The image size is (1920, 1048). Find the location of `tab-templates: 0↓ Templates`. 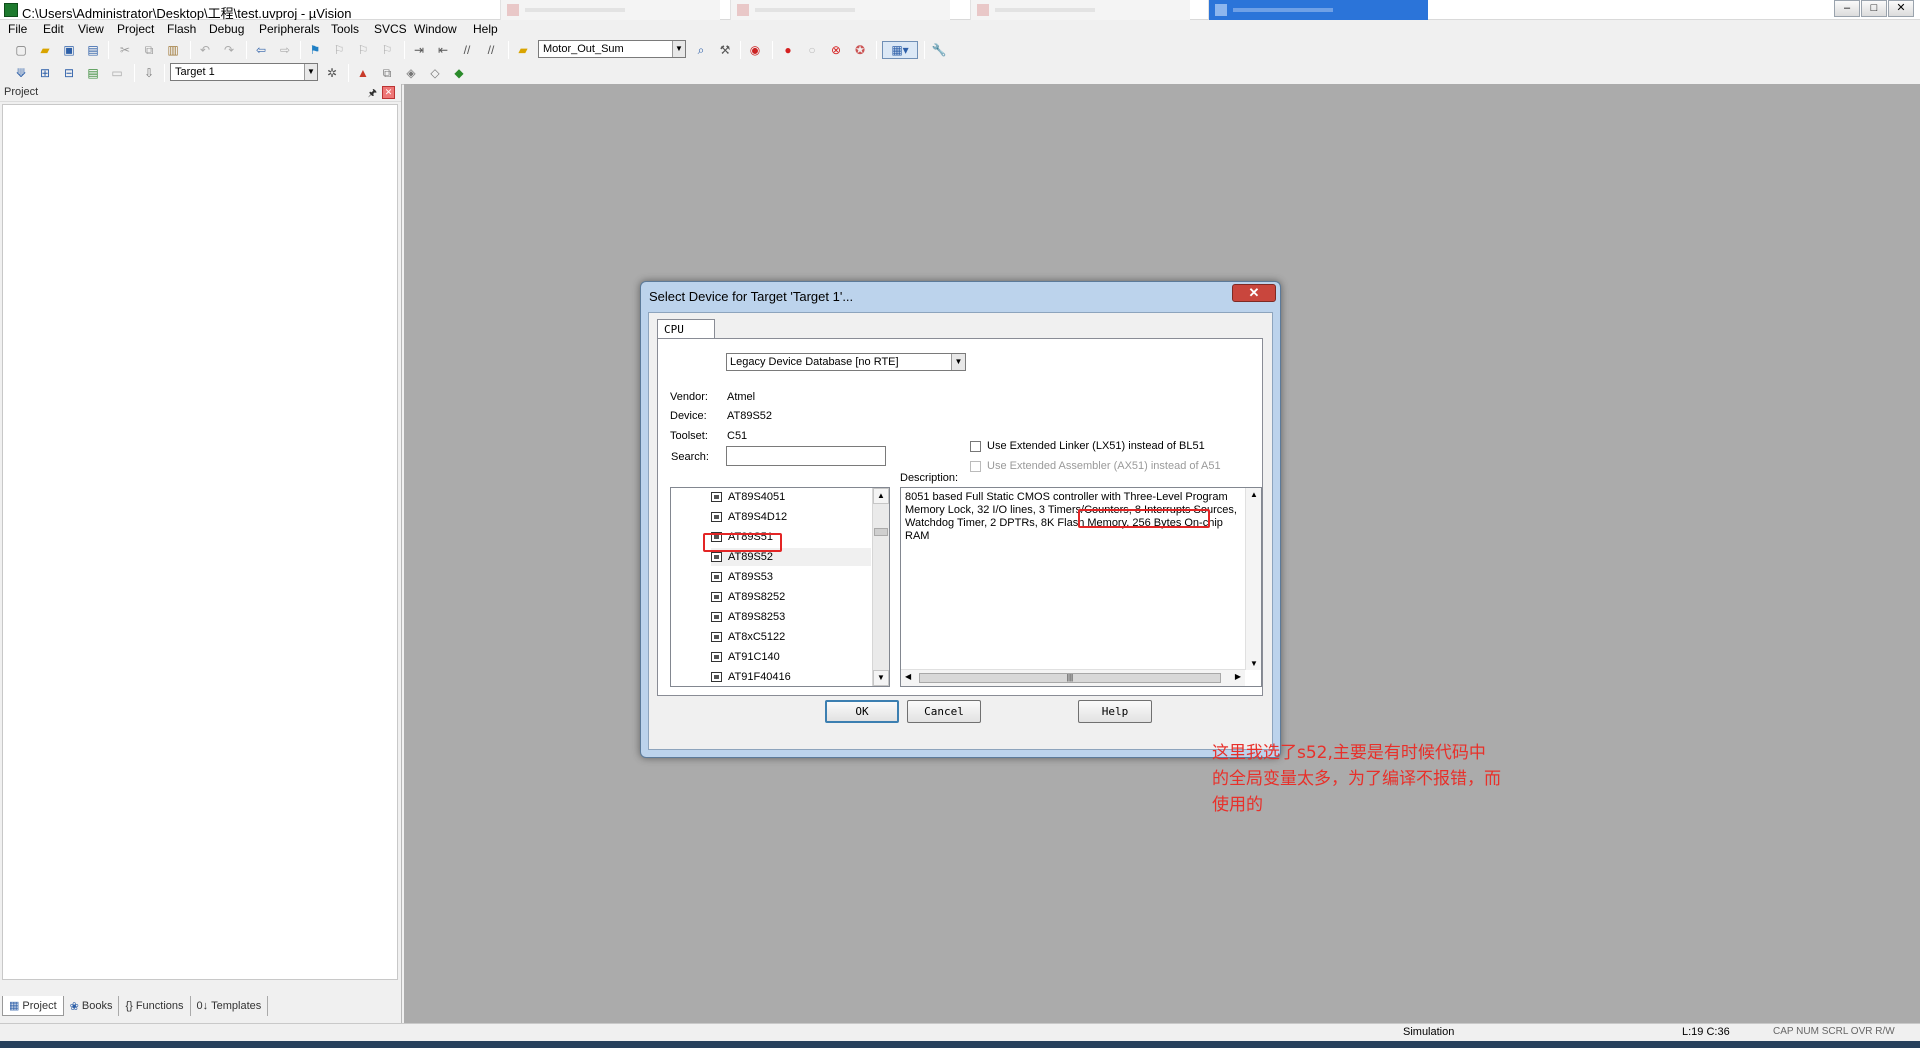

tab-templates: 0↓ Templates is located at coordinates (230, 1006).